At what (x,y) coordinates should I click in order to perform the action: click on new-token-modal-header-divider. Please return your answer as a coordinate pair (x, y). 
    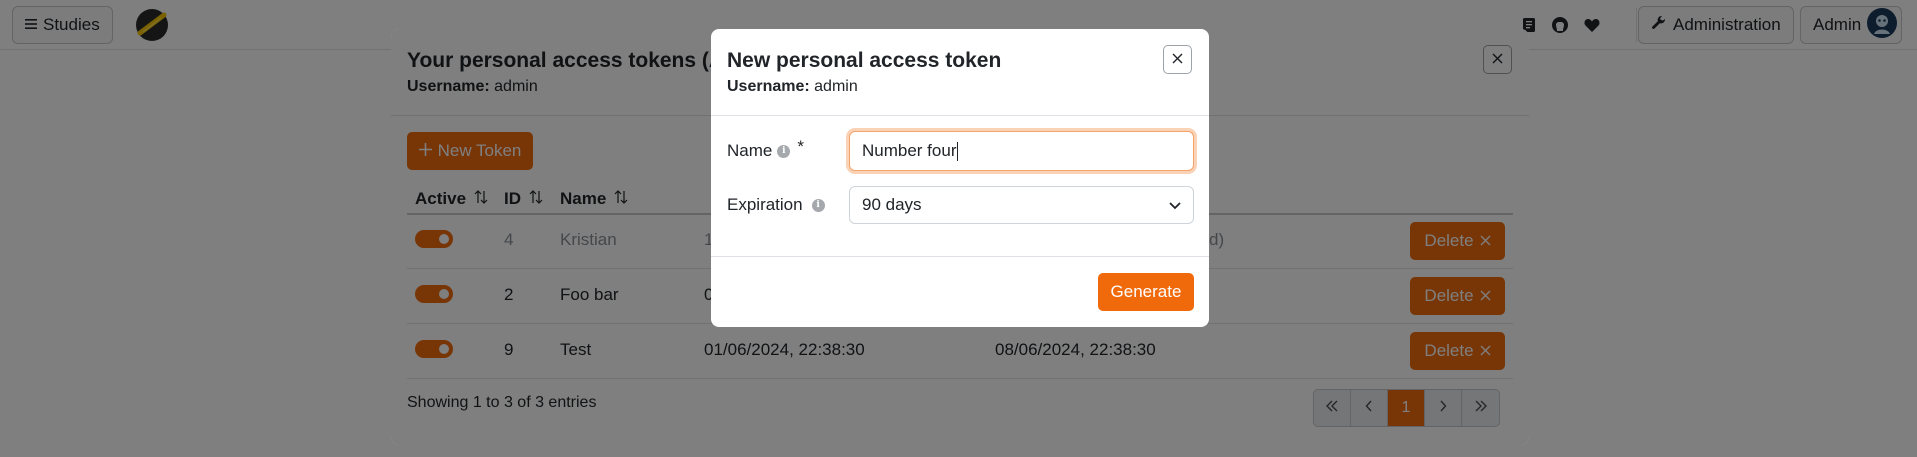
    Looking at the image, I should click on (960, 115).